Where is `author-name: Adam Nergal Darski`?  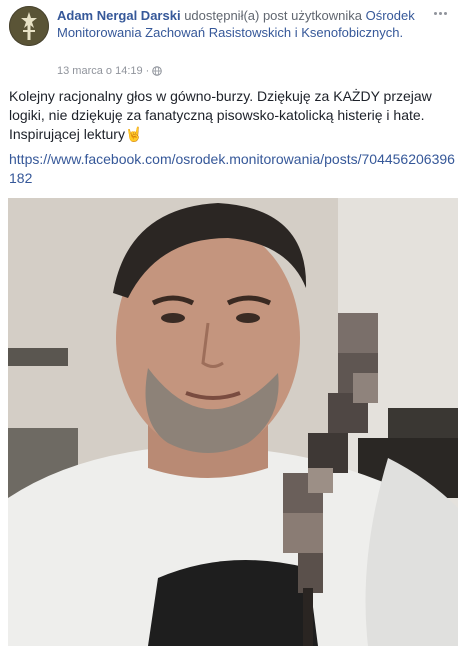 author-name: Adam Nergal Darski is located at coordinates (119, 15).